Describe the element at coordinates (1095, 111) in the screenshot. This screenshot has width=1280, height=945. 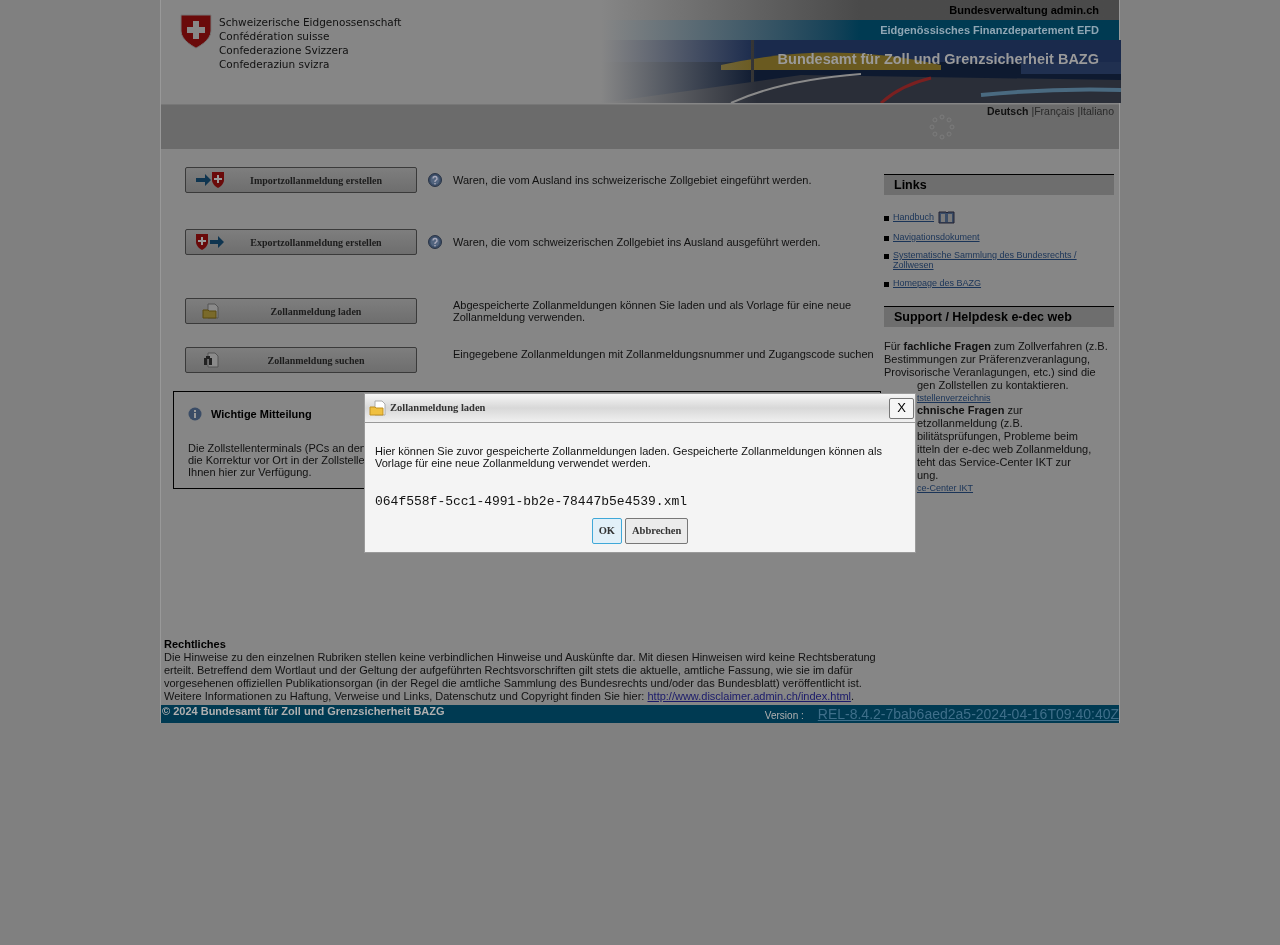
I see `language-link: |Italiano` at that location.